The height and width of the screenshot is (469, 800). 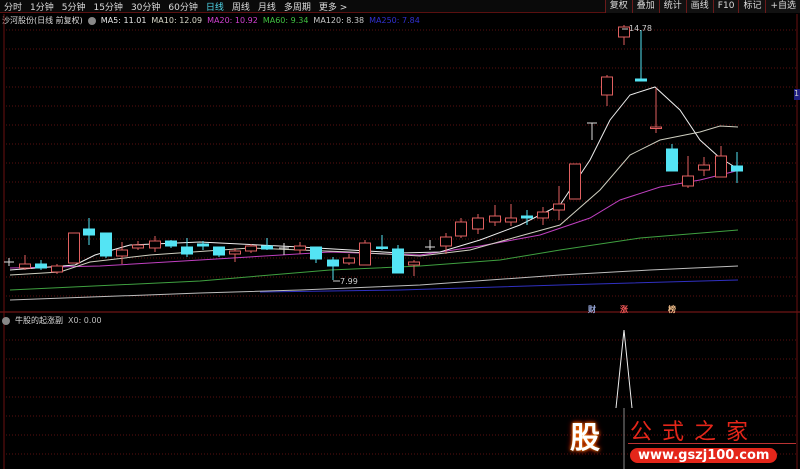 What do you see at coordinates (672, 309) in the screenshot?
I see `event-tag-rank: 榜` at bounding box center [672, 309].